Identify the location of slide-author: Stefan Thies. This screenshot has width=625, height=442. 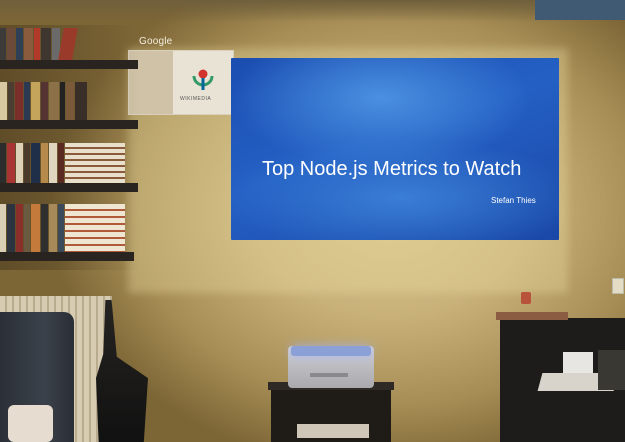
(513, 200).